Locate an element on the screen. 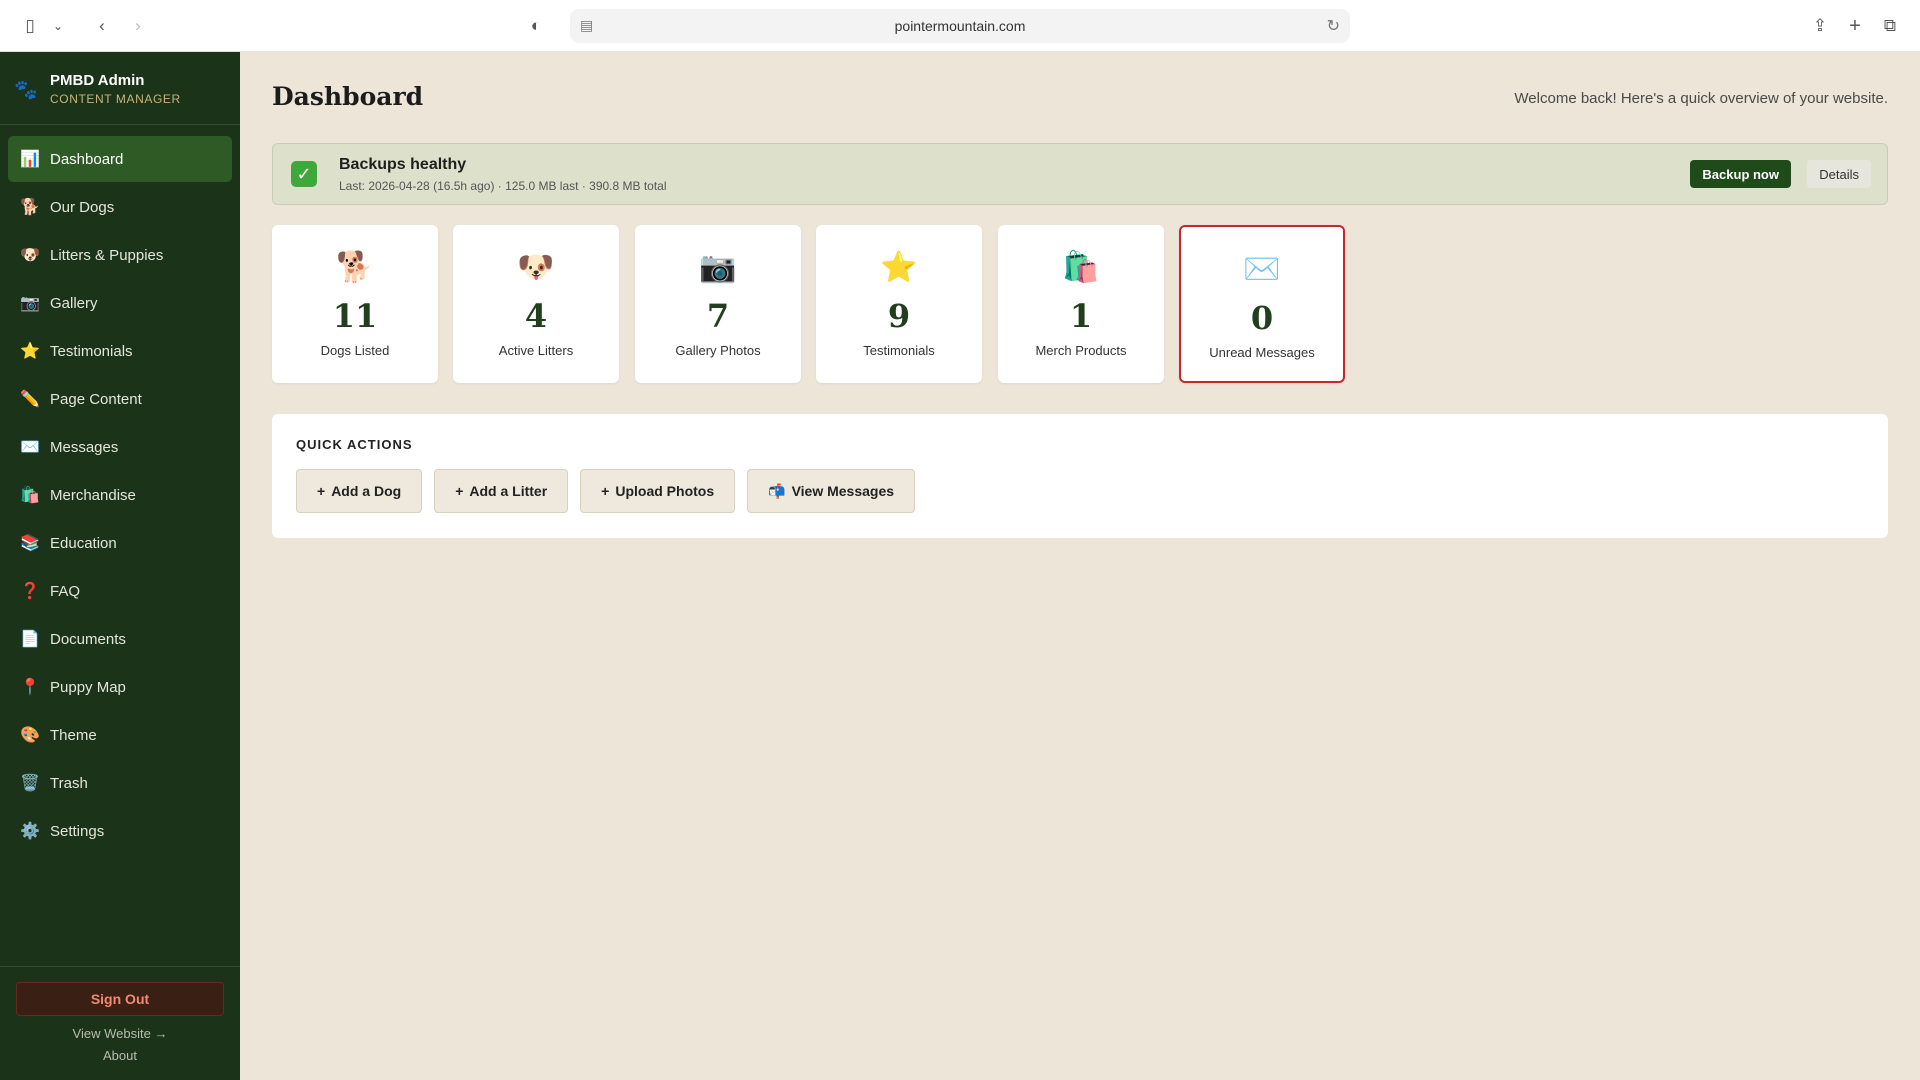 The image size is (1920, 1080). chevron-down-icon: ⌄ is located at coordinates (58, 26).